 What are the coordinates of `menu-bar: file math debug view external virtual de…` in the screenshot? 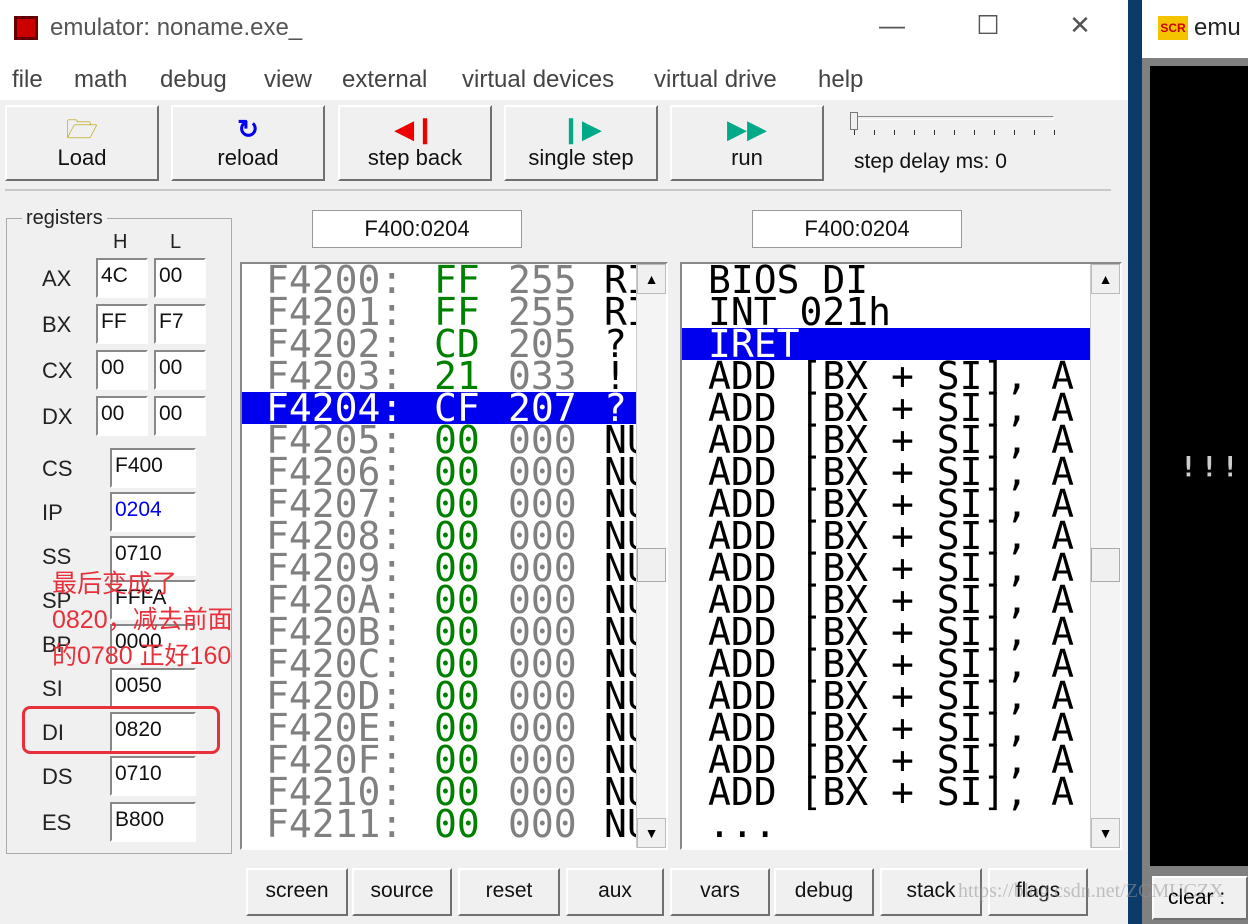 It's located at (564, 79).